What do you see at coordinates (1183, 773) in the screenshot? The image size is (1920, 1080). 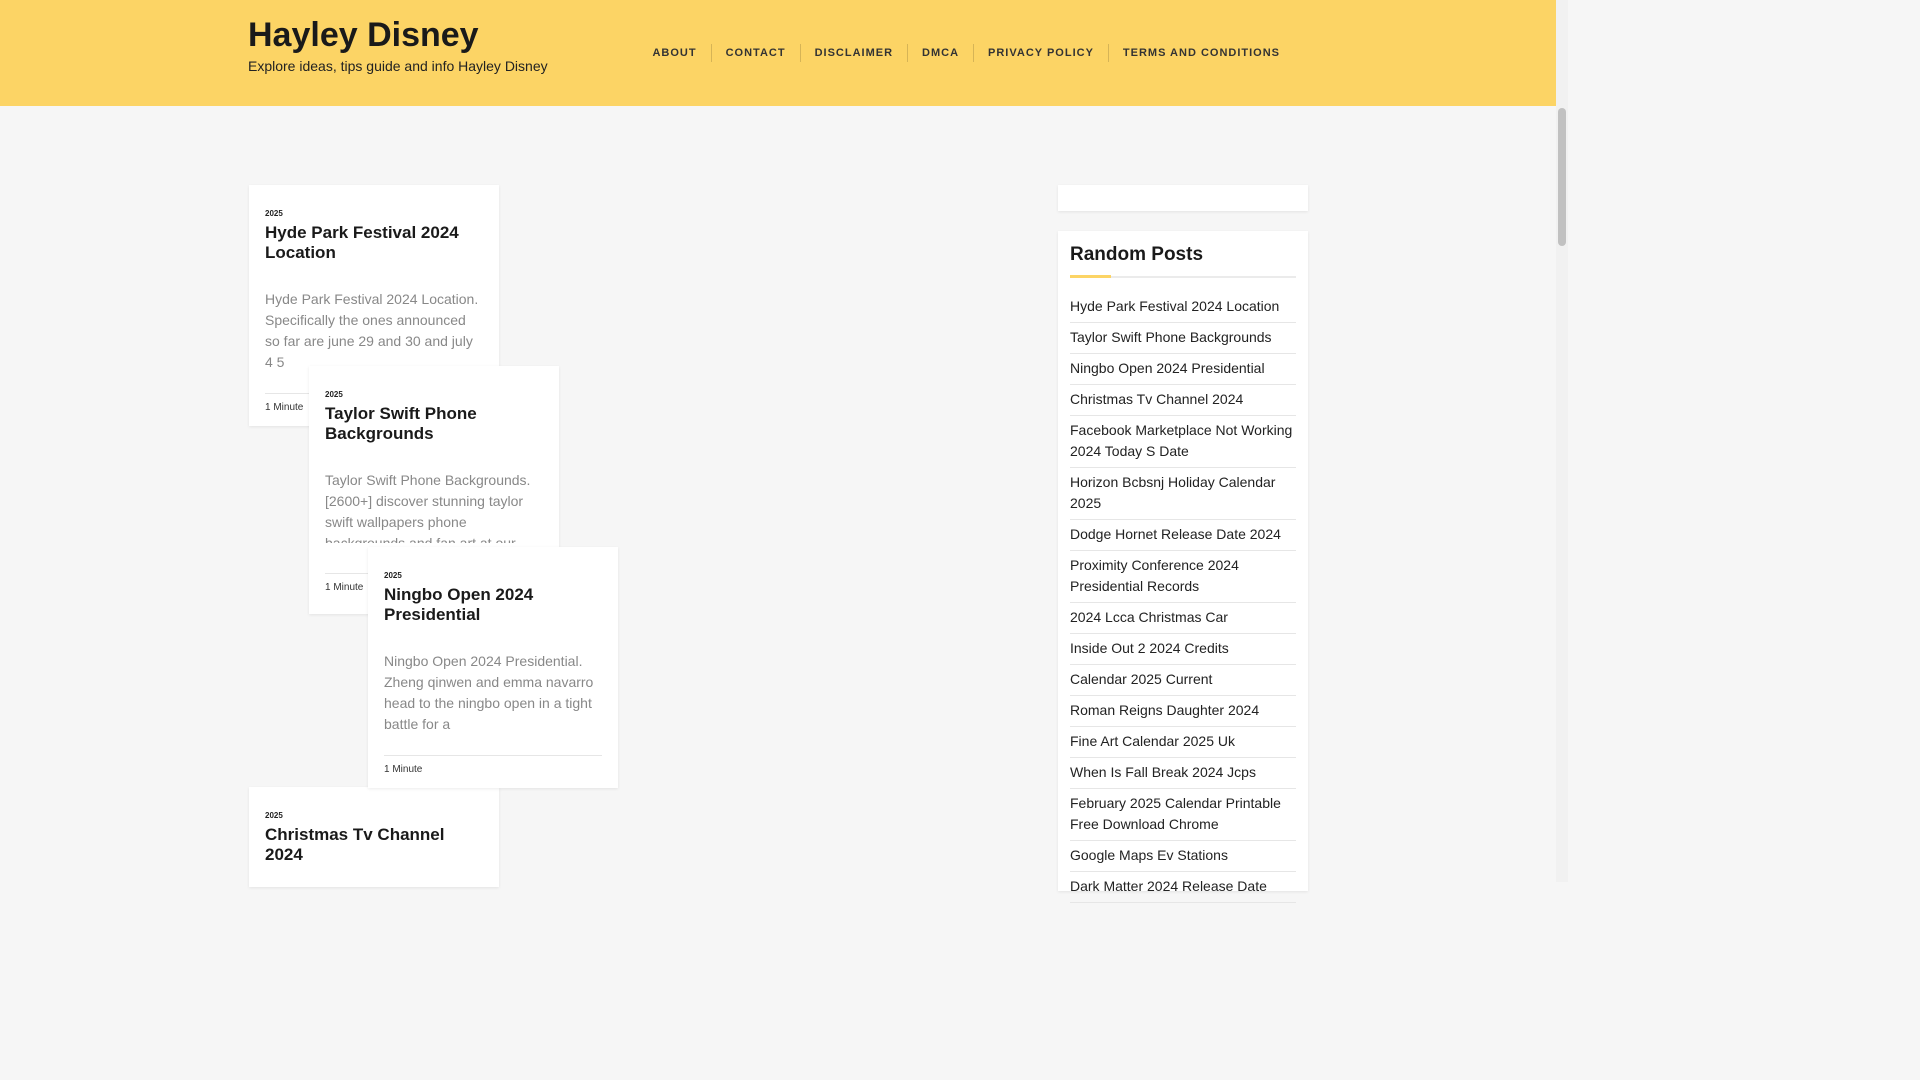 I see `random-post-link: When Is Fall Break 2024 Jcps` at bounding box center [1183, 773].